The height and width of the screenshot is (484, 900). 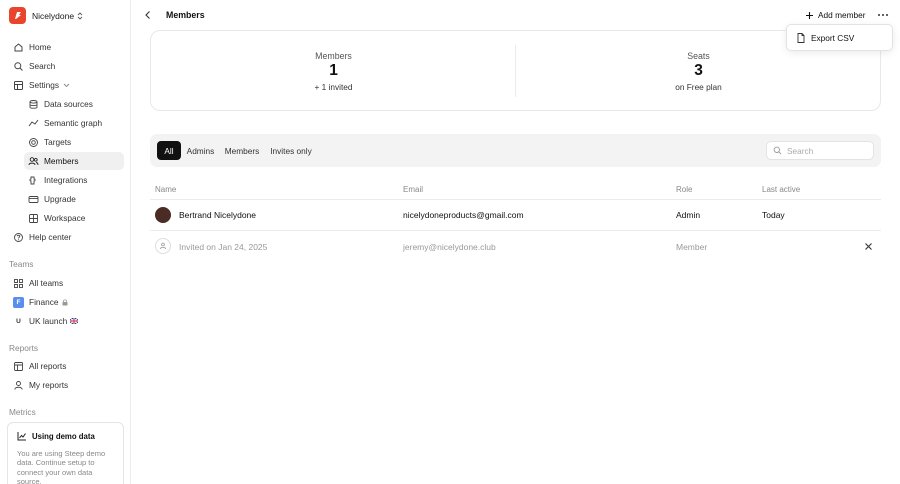 I want to click on sidebar-item-all-teams: All teams, so click(x=66, y=283).